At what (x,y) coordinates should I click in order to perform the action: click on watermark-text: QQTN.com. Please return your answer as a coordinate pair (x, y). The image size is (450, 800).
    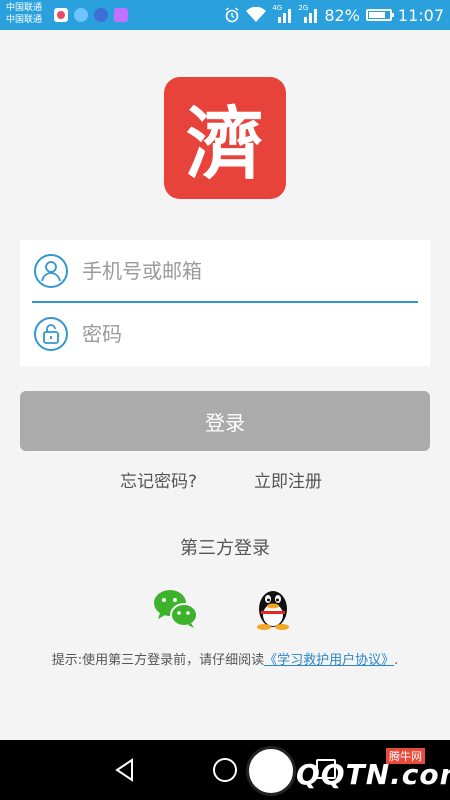
    Looking at the image, I should click on (373, 774).